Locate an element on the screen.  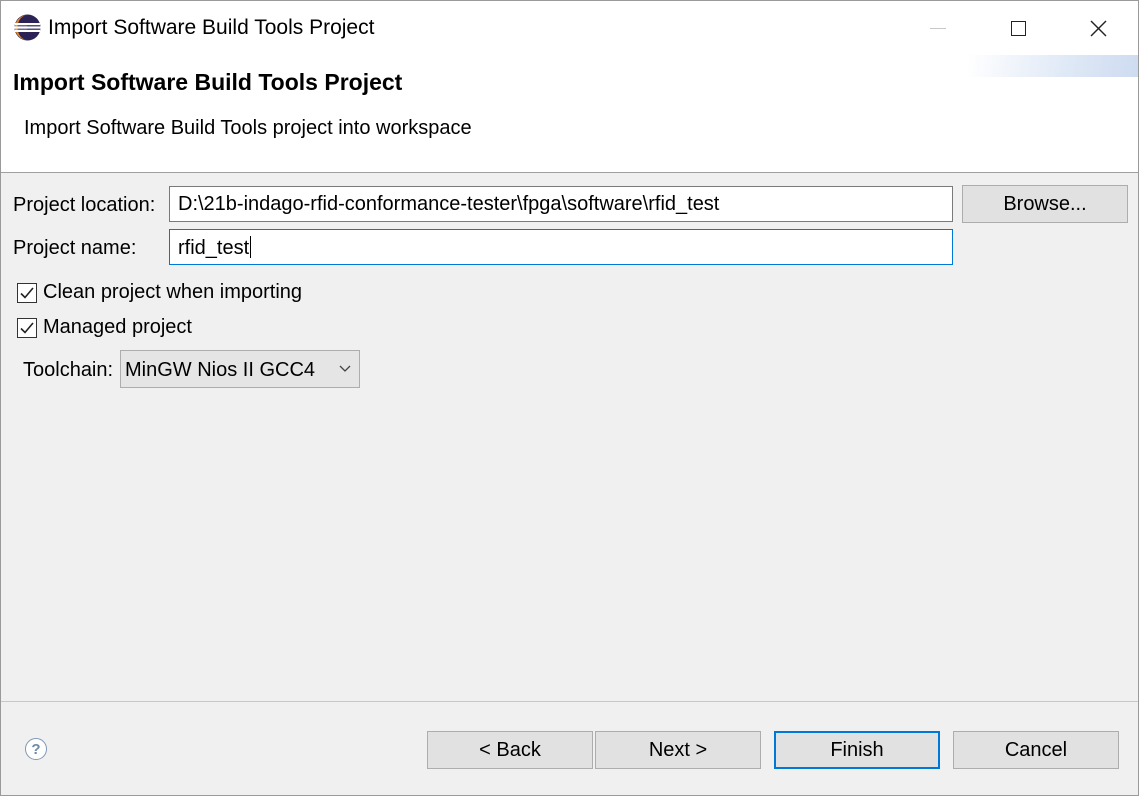
finish-button-label: Finish is located at coordinates (857, 749).